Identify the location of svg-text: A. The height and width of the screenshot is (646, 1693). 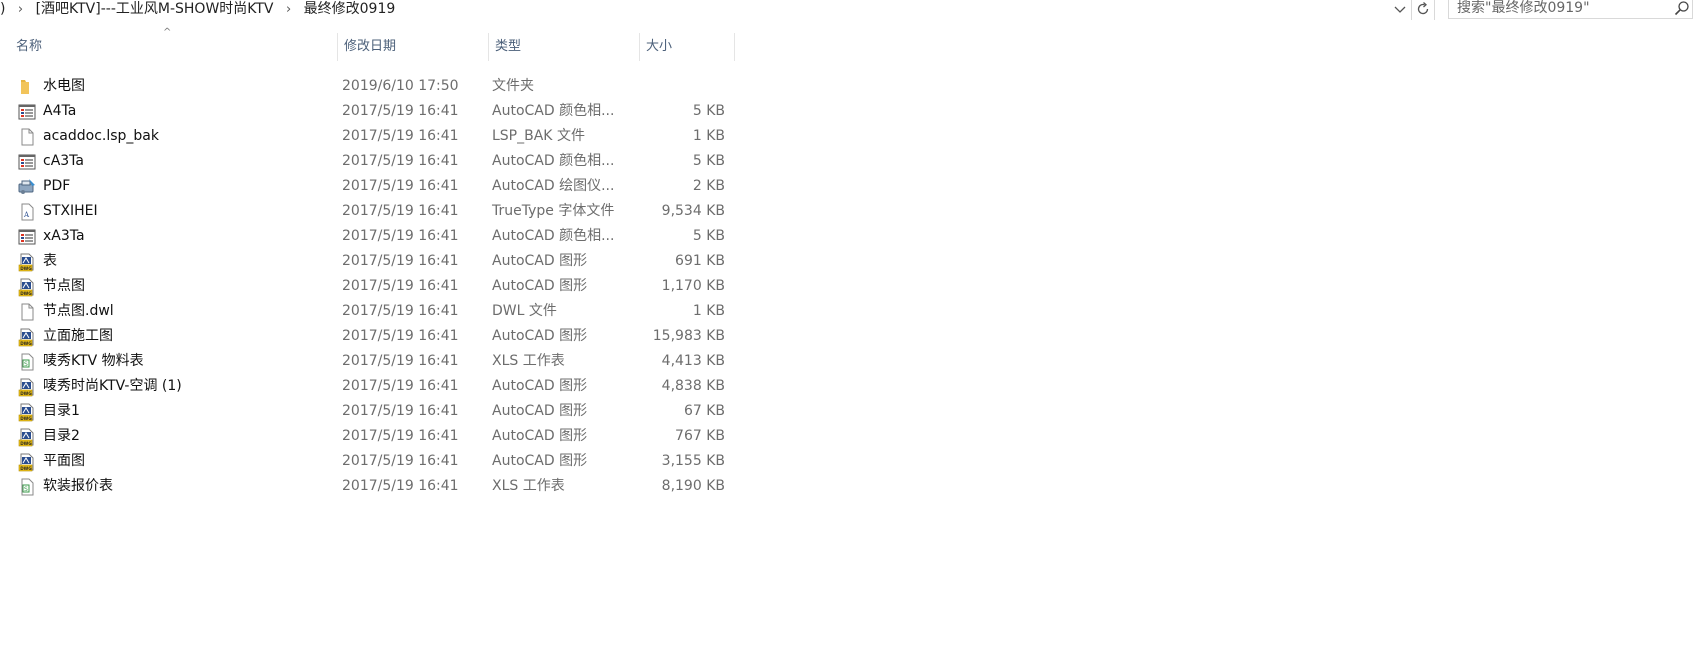
(26, 215).